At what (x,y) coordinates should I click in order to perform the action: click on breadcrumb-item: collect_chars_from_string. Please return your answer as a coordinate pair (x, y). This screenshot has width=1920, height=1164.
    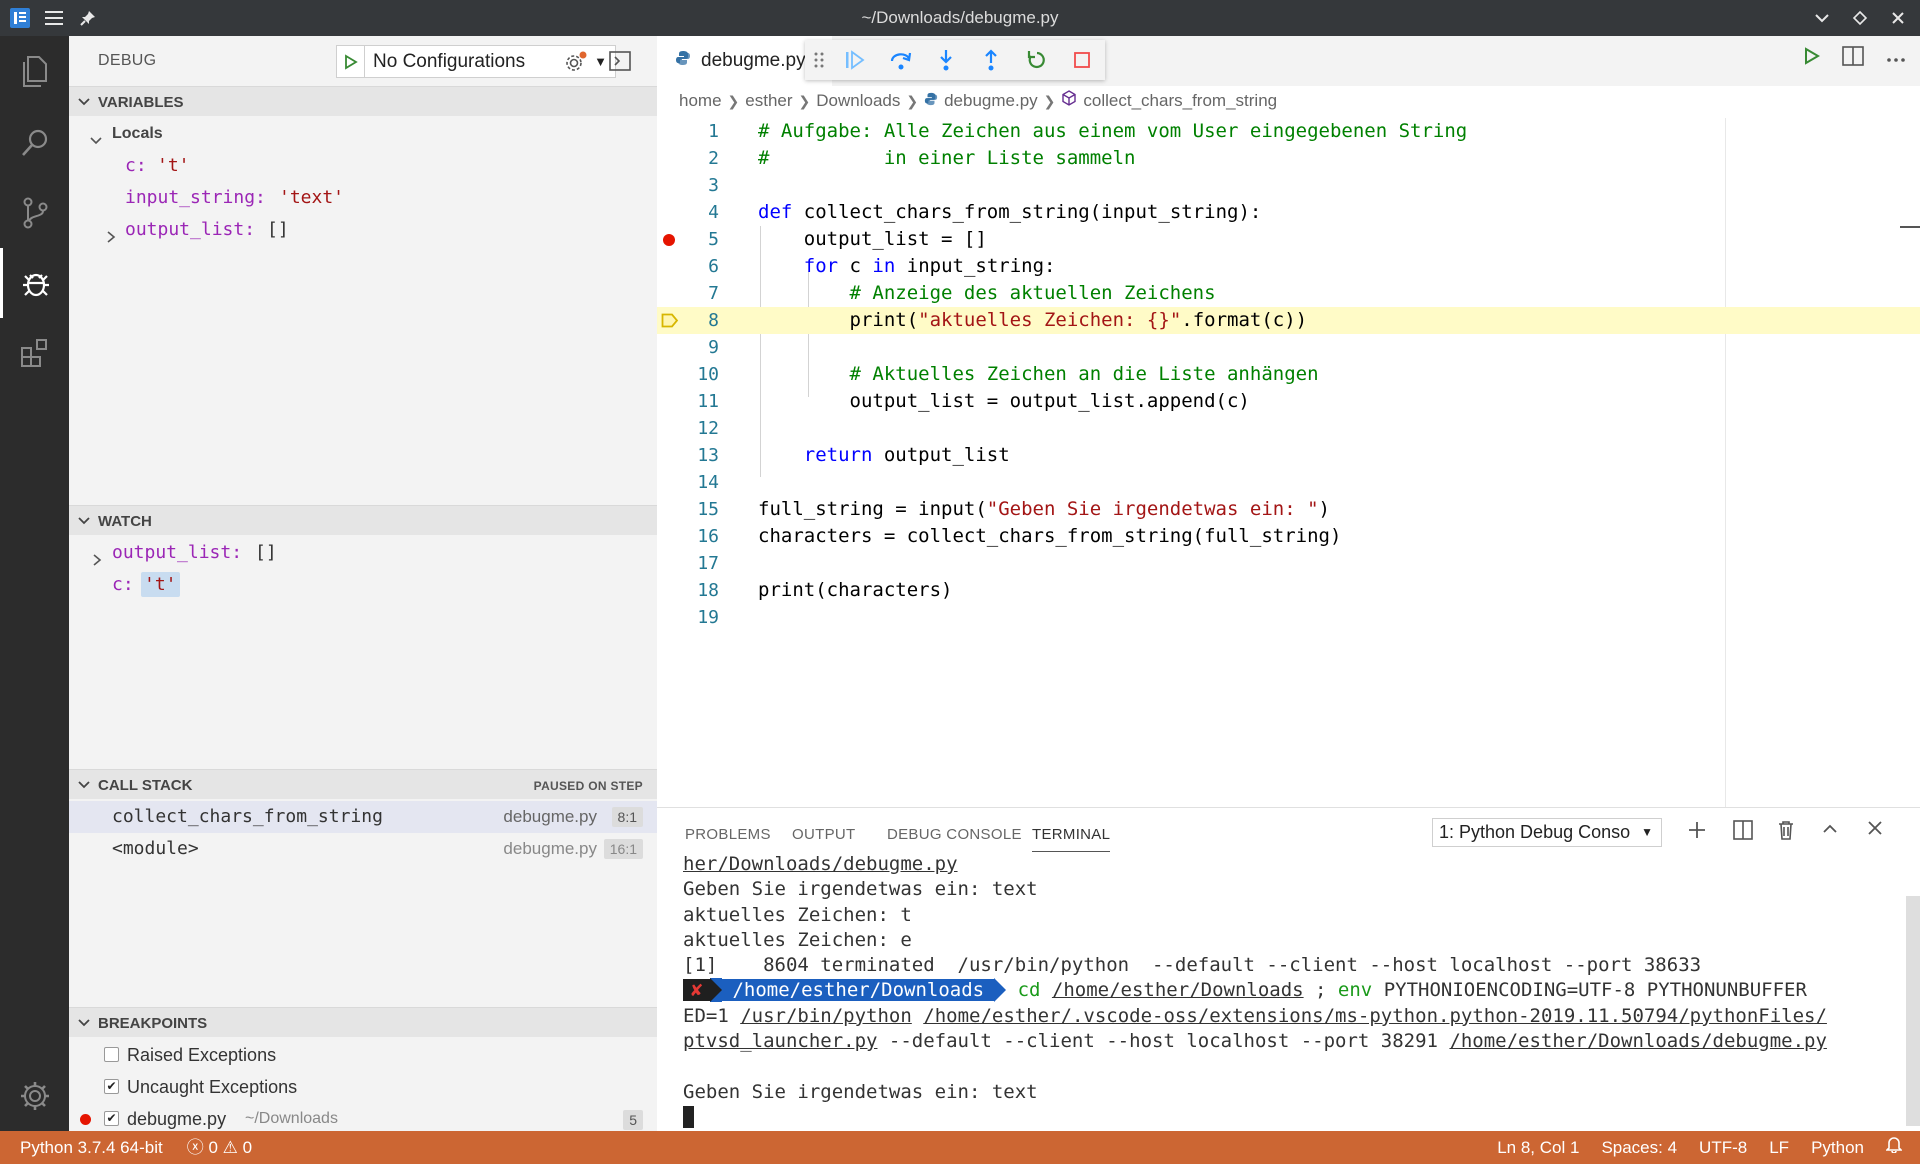
    Looking at the image, I should click on (1180, 101).